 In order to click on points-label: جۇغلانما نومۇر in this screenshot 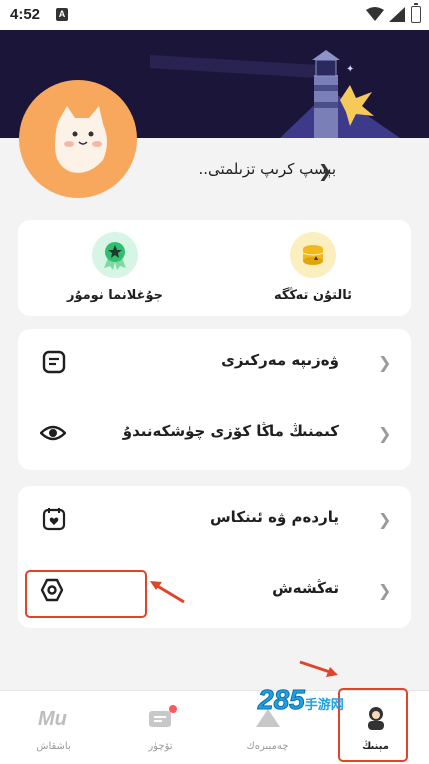, I will do `click(115, 295)`.